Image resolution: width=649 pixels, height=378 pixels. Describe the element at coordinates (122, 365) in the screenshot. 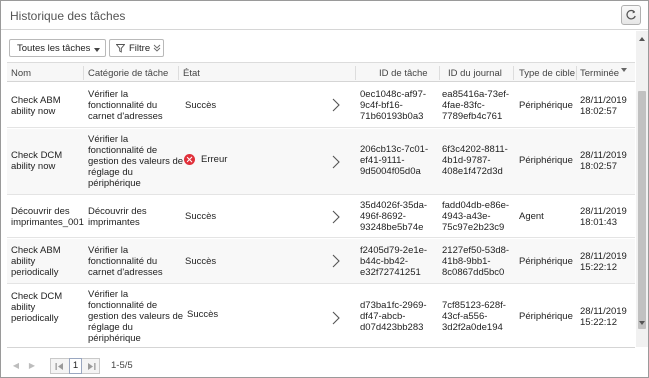

I see `page-range: 1-5/5` at that location.